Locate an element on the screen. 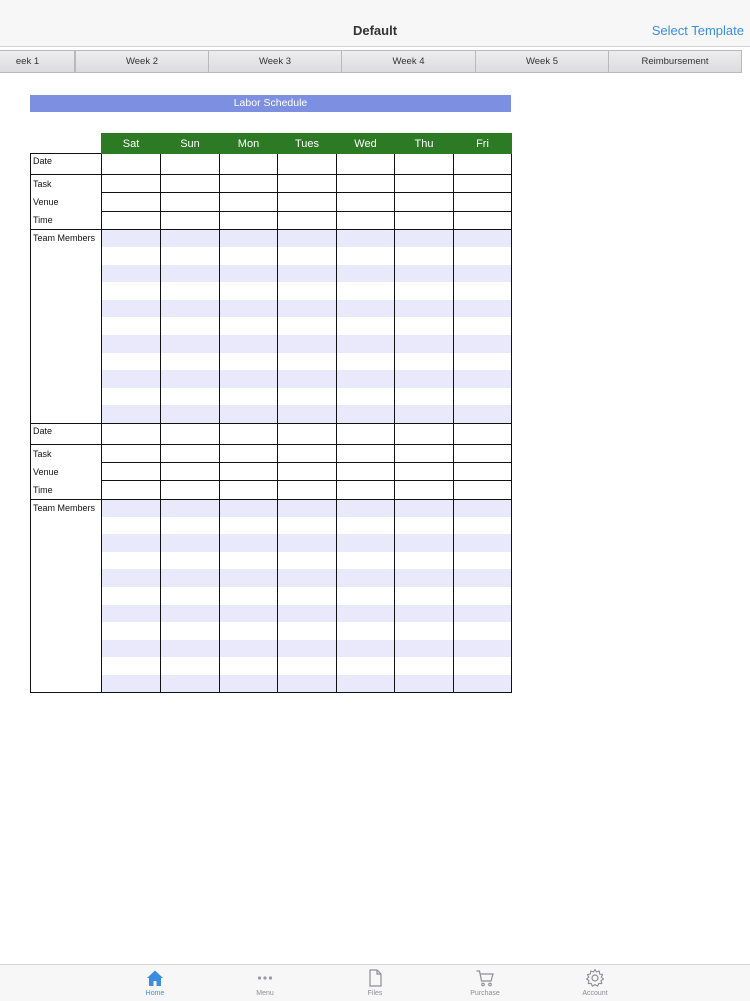 The height and width of the screenshot is (1001, 750). tab-week-1: eek 1 is located at coordinates (37, 61).